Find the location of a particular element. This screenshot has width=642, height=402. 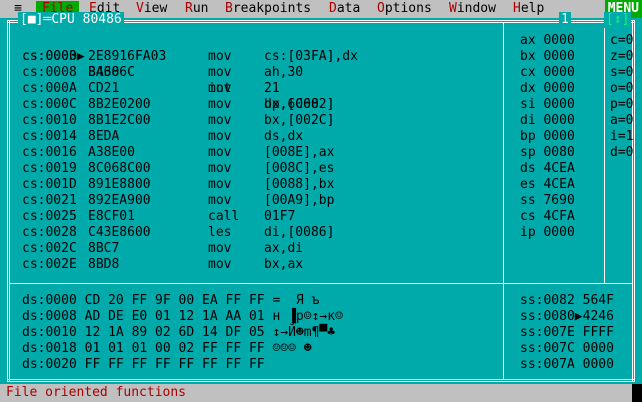

menu-hotkey: H is located at coordinates (517, 8).